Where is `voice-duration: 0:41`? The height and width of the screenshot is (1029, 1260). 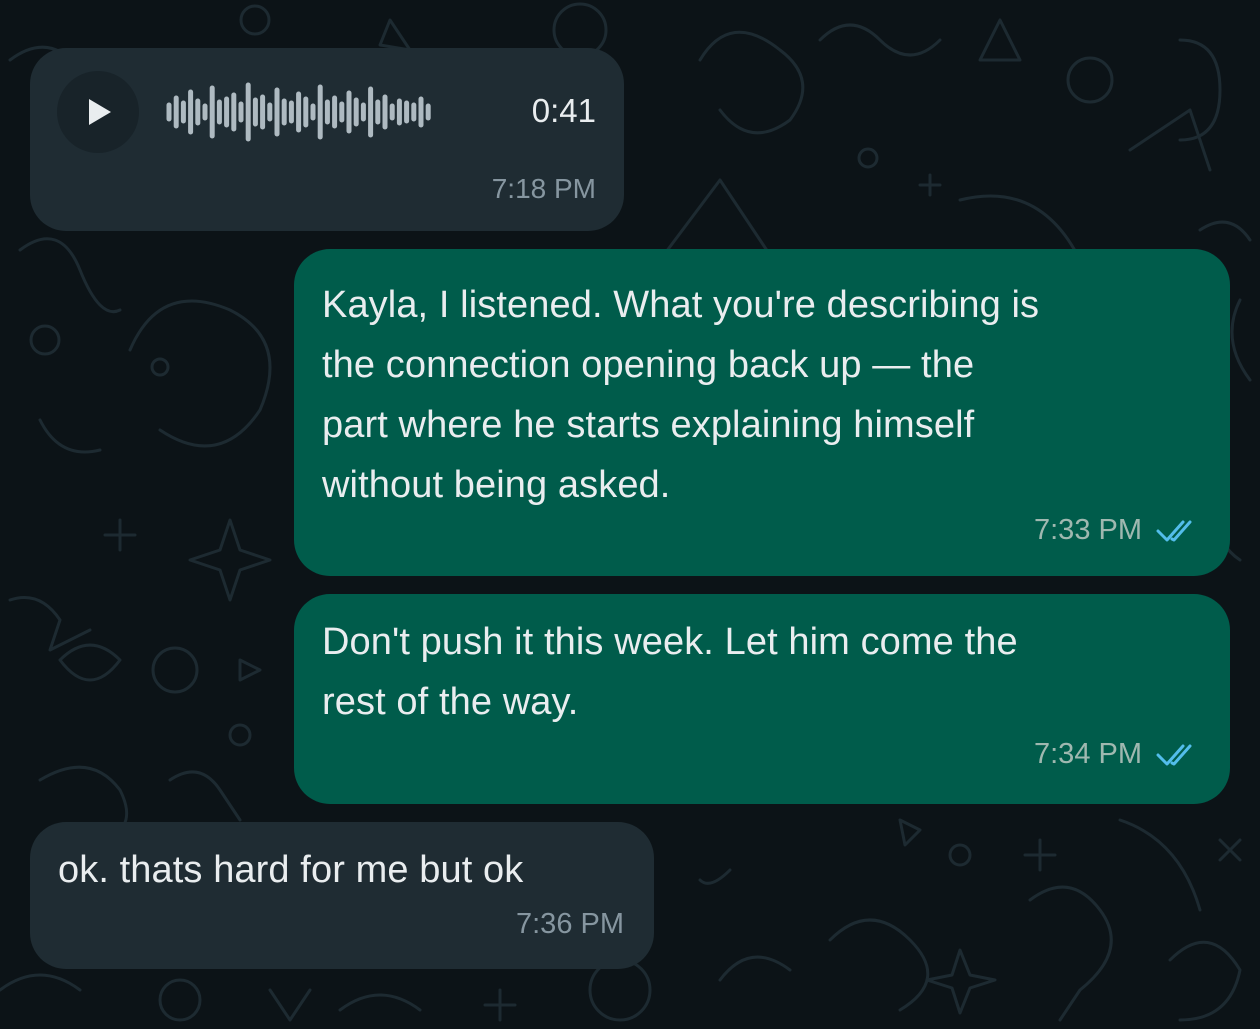 voice-duration: 0:41 is located at coordinates (563, 110).